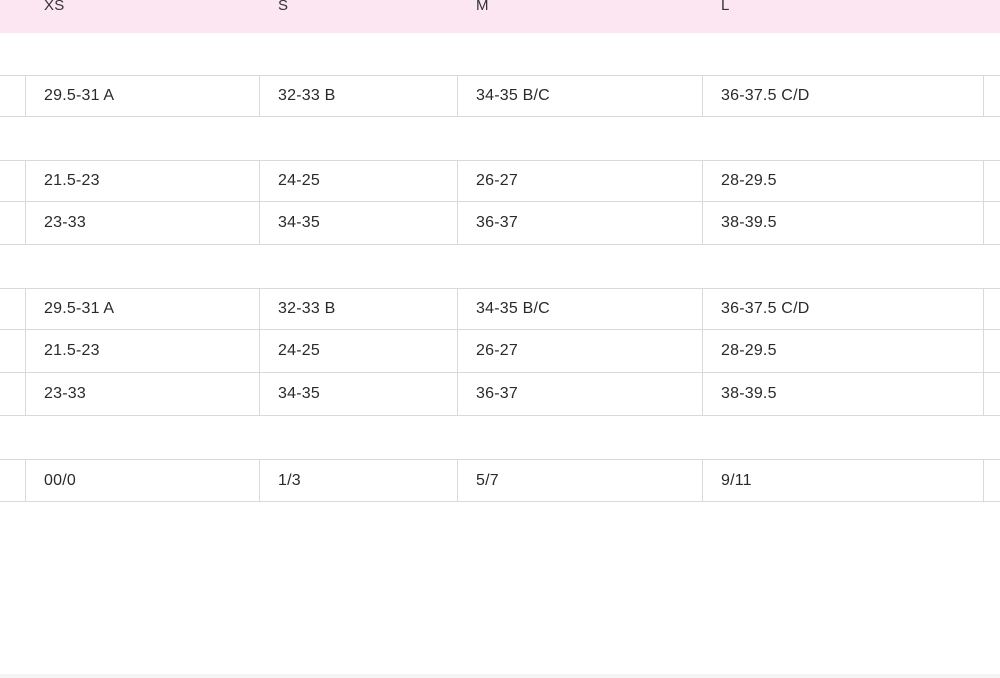 Image resolution: width=1000 pixels, height=678 pixels. Describe the element at coordinates (725, 7) in the screenshot. I see `header-l: L` at that location.